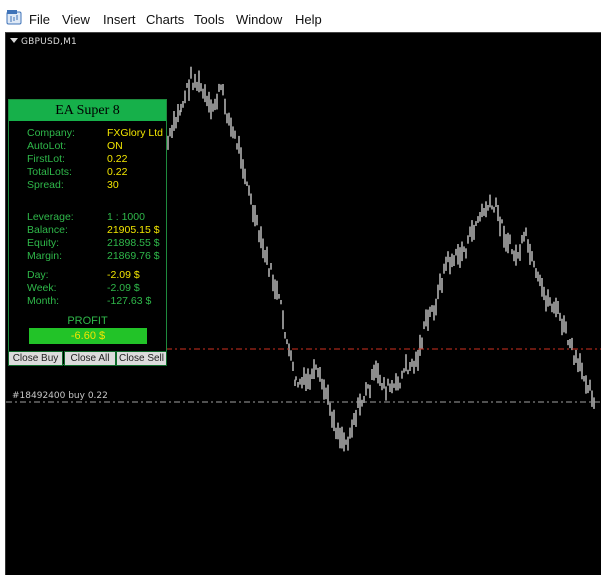  What do you see at coordinates (126, 217) in the screenshot?
I see `row-value: 1 : 1000` at bounding box center [126, 217].